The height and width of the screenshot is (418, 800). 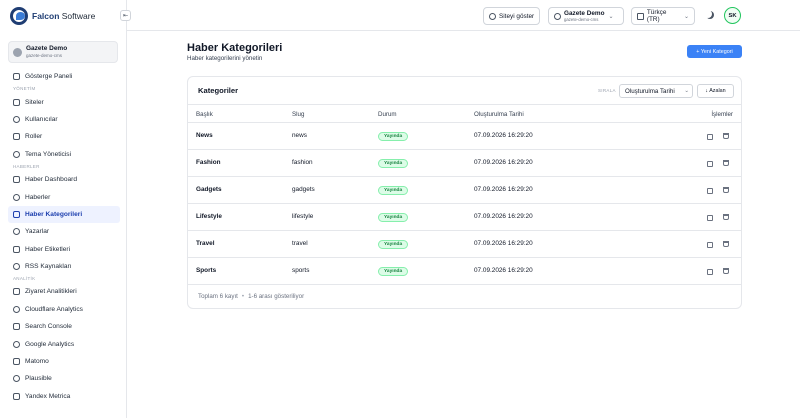 What do you see at coordinates (47, 48) in the screenshot?
I see `site-card-name: Gazete Demo` at bounding box center [47, 48].